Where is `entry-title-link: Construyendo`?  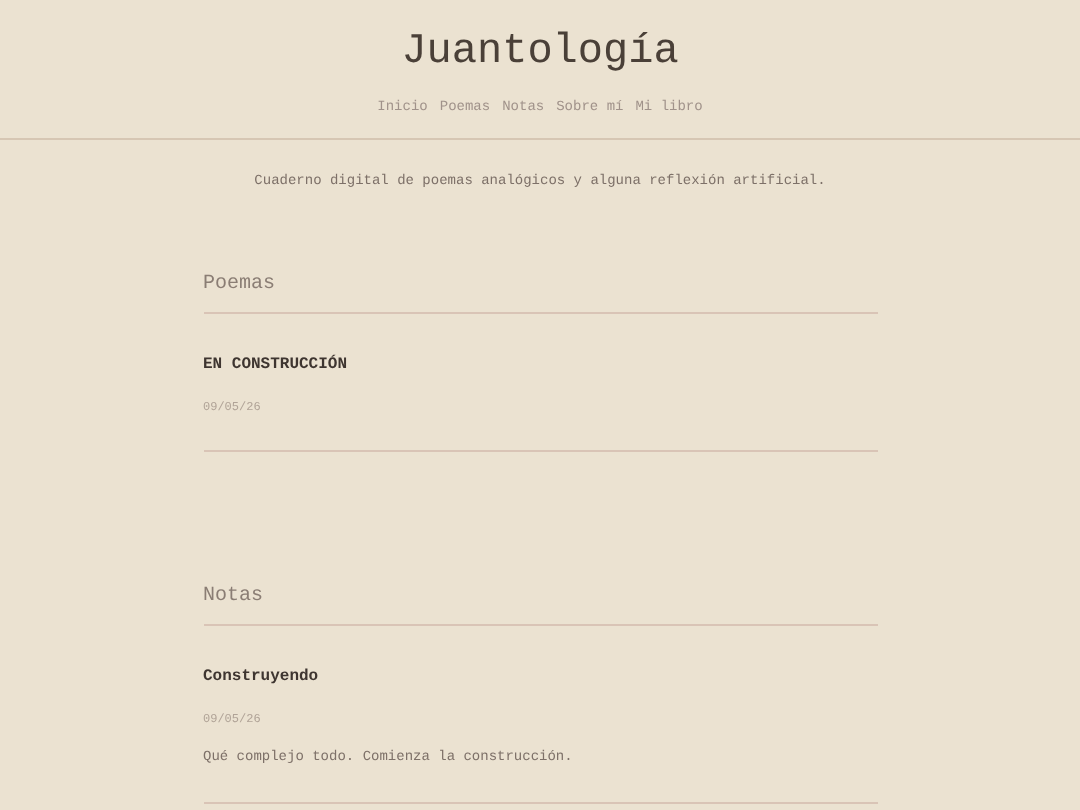 entry-title-link: Construyendo is located at coordinates (261, 677).